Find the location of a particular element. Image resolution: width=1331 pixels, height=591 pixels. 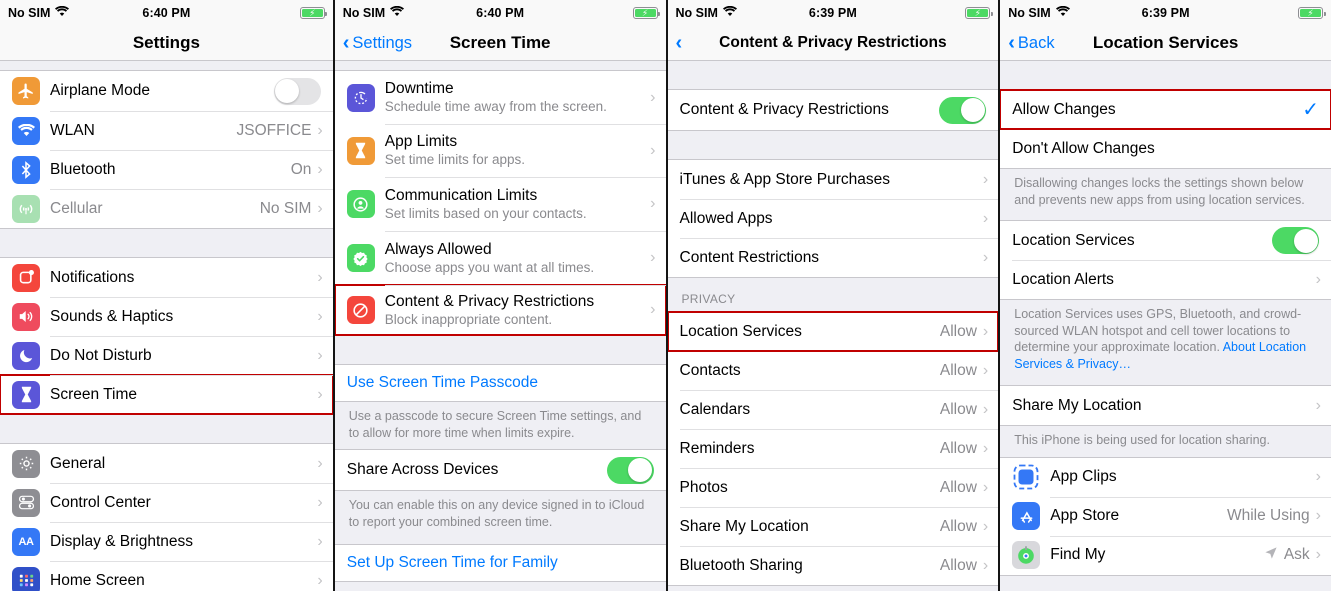

use-screen-time-passcode-button: Use Screen Time Passcode is located at coordinates (500, 383).